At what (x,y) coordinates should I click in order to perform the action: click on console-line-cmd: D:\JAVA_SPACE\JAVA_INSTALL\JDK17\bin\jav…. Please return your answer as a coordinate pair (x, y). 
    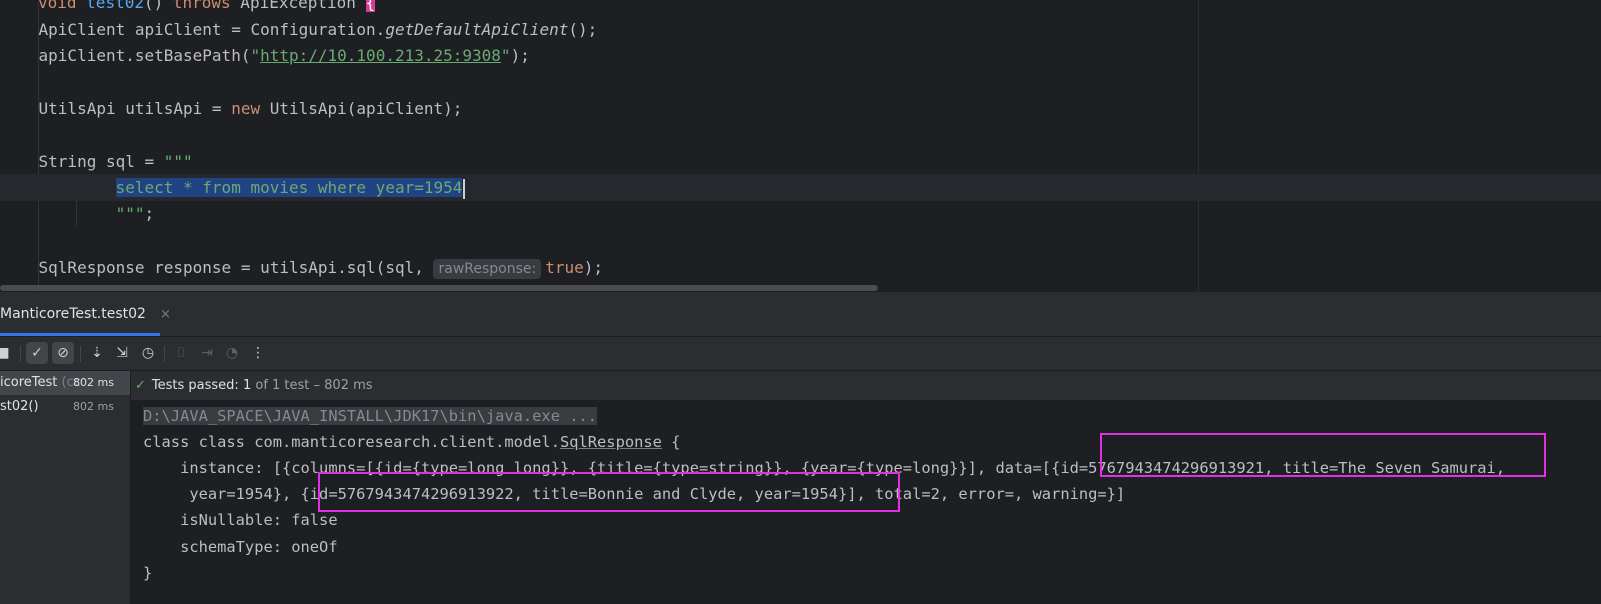
    Looking at the image, I should click on (370, 416).